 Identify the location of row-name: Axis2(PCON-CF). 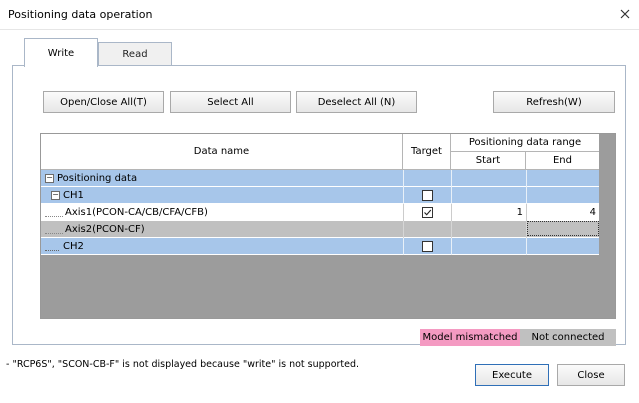
(105, 229).